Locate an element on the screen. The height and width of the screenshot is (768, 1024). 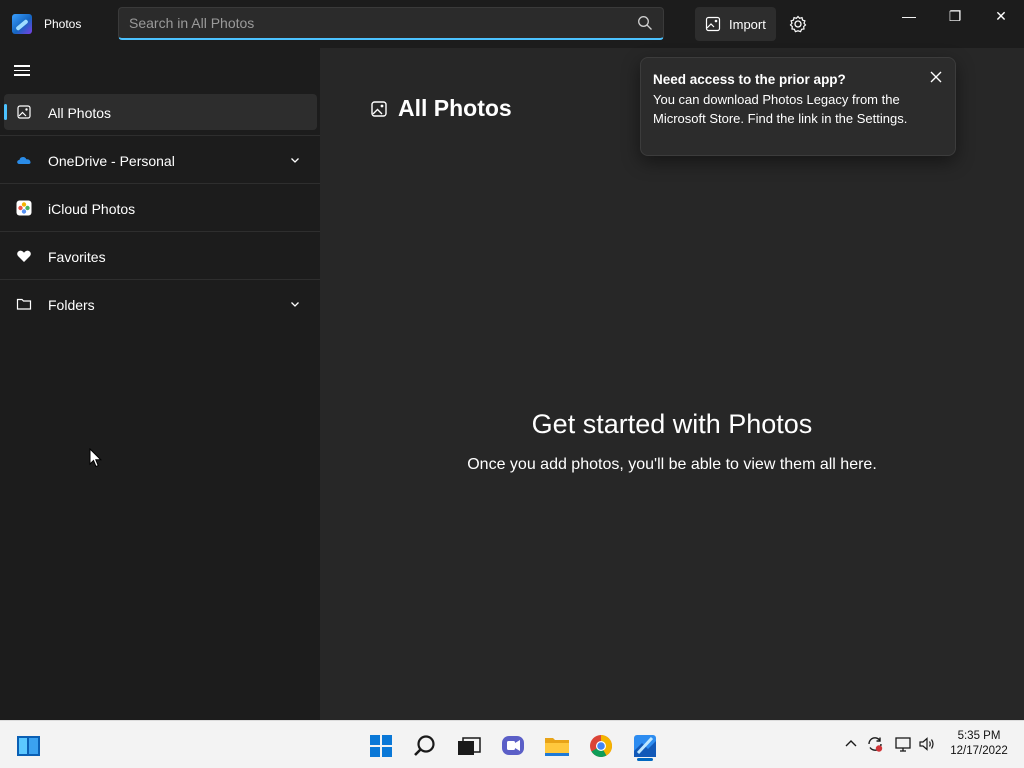
folder-icon is located at coordinates (24, 304).